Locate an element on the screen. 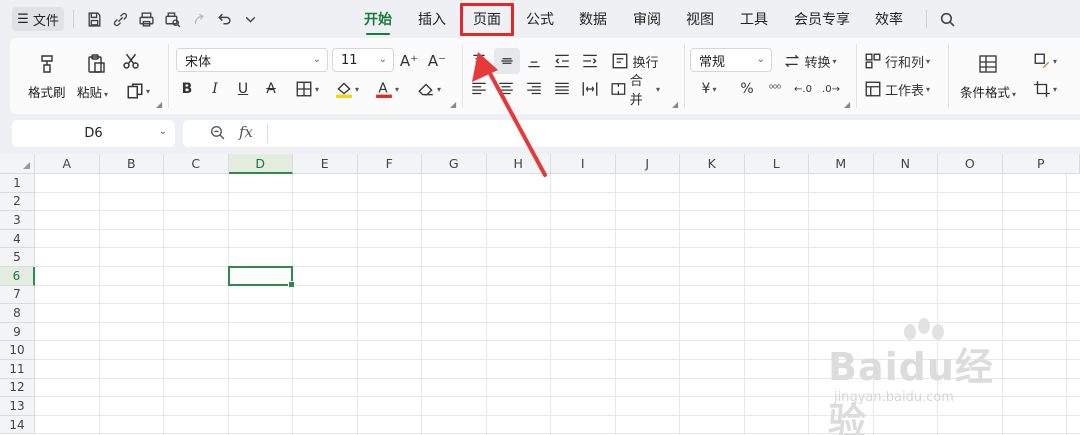 This screenshot has width=1080, height=435. column-header-f: F is located at coordinates (389, 164).